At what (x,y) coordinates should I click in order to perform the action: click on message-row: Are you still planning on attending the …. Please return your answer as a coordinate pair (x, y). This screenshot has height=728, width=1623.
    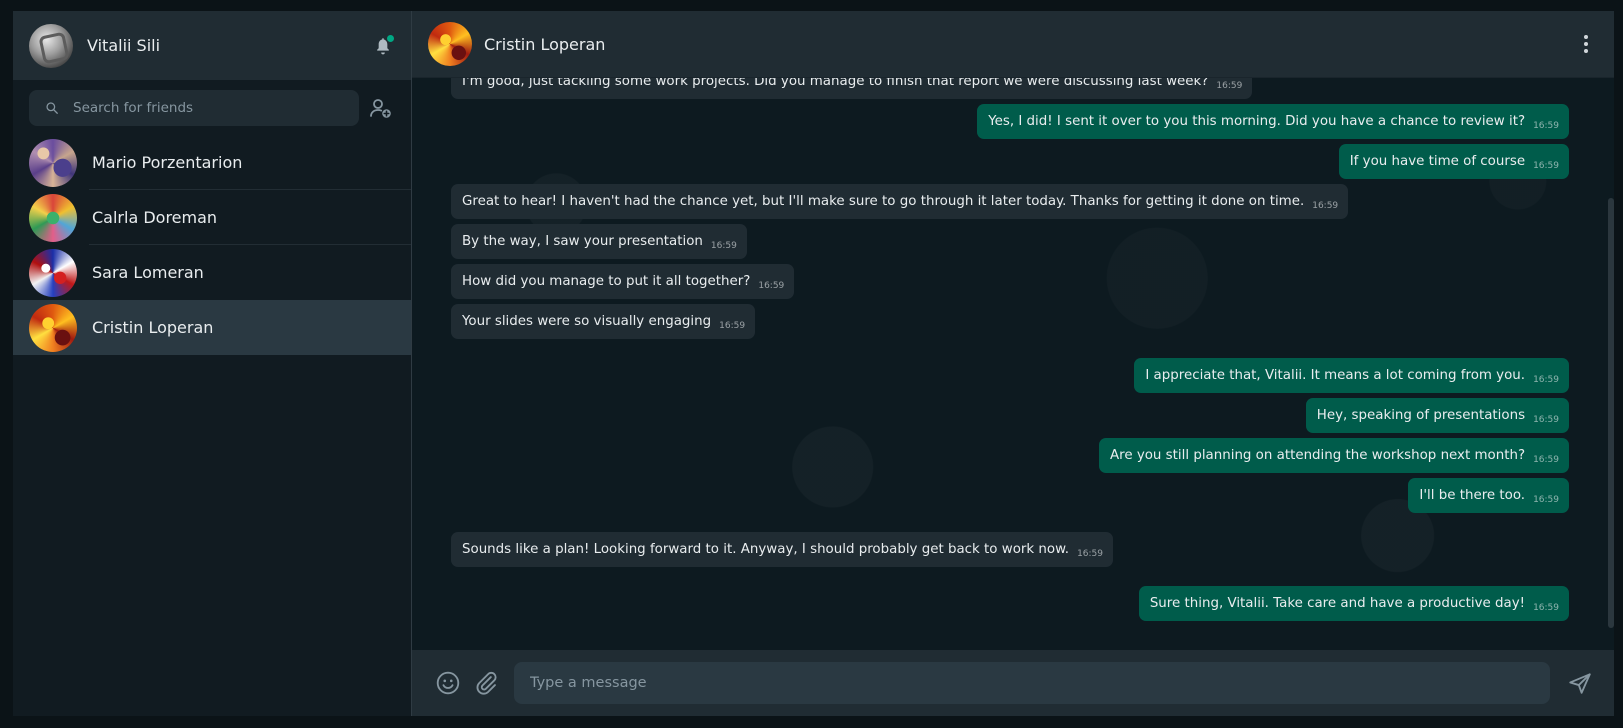
    Looking at the image, I should click on (1013, 455).